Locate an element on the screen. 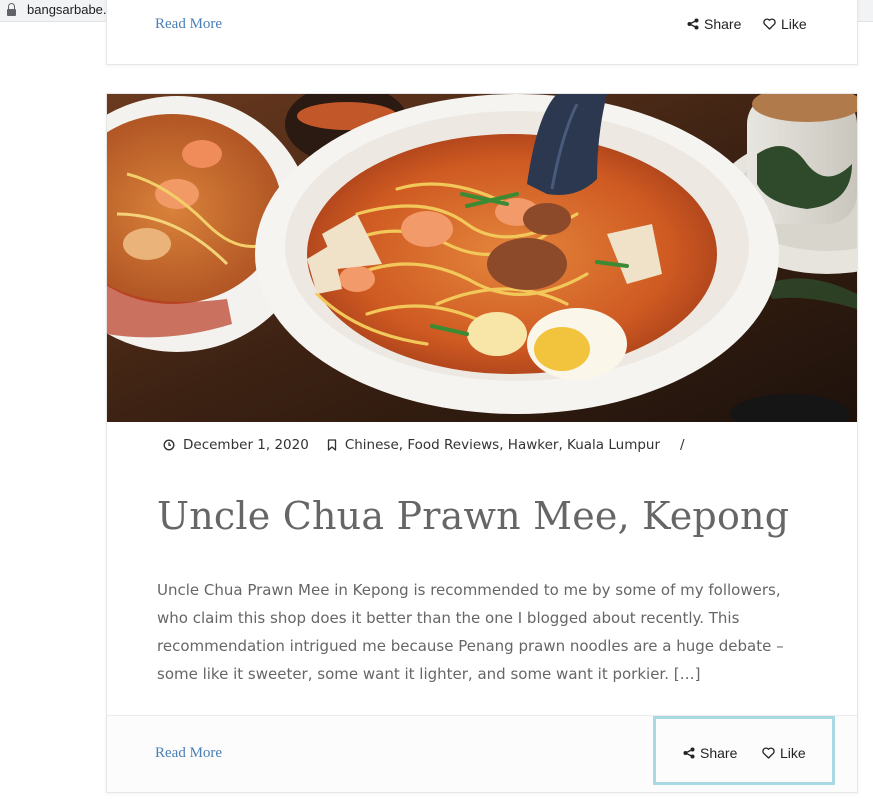 The height and width of the screenshot is (801, 873). like-label: Like is located at coordinates (793, 753).